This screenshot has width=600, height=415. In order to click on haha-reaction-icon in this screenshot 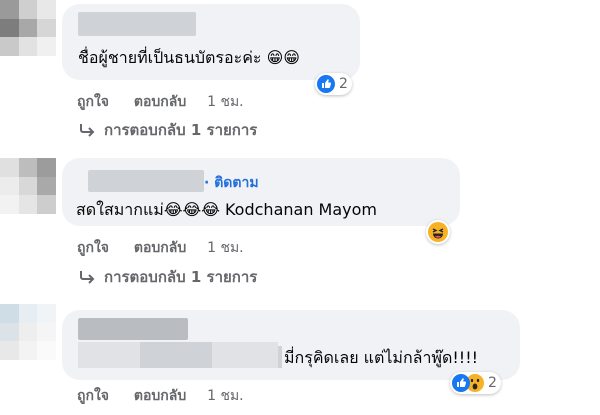, I will do `click(438, 232)`.